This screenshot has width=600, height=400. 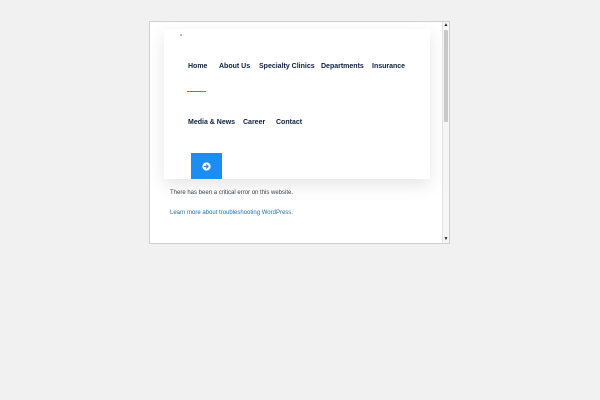 What do you see at coordinates (388, 66) in the screenshot?
I see `nav-item-insurance: Insurance` at bounding box center [388, 66].